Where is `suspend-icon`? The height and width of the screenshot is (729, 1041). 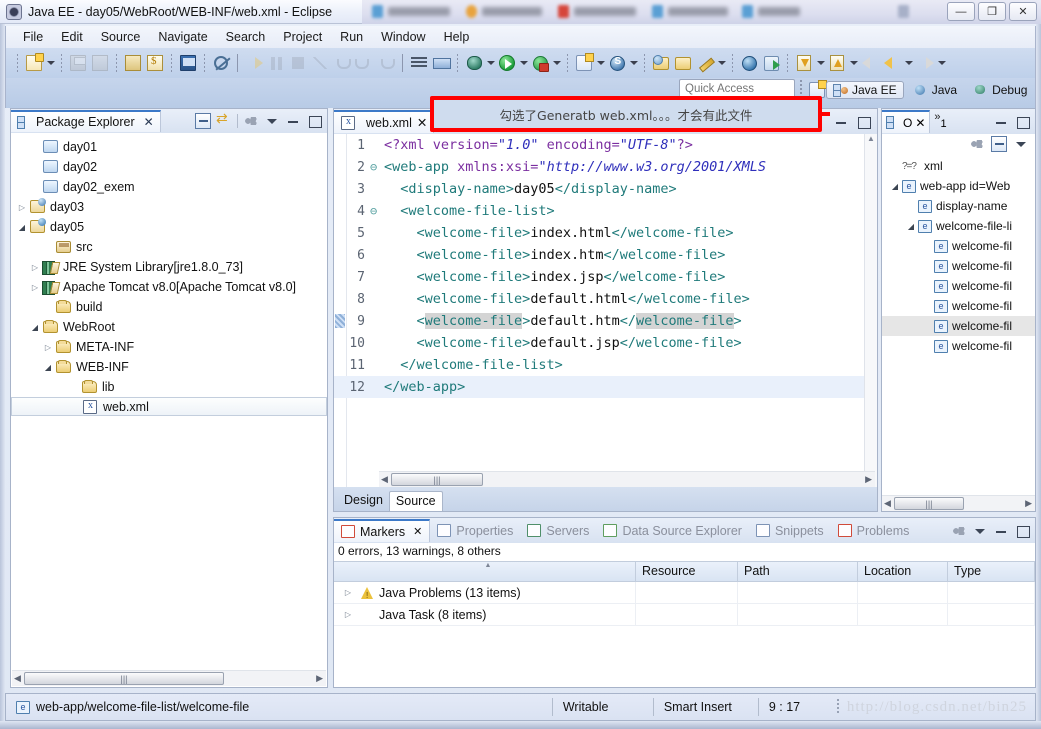
suspend-icon is located at coordinates (276, 63).